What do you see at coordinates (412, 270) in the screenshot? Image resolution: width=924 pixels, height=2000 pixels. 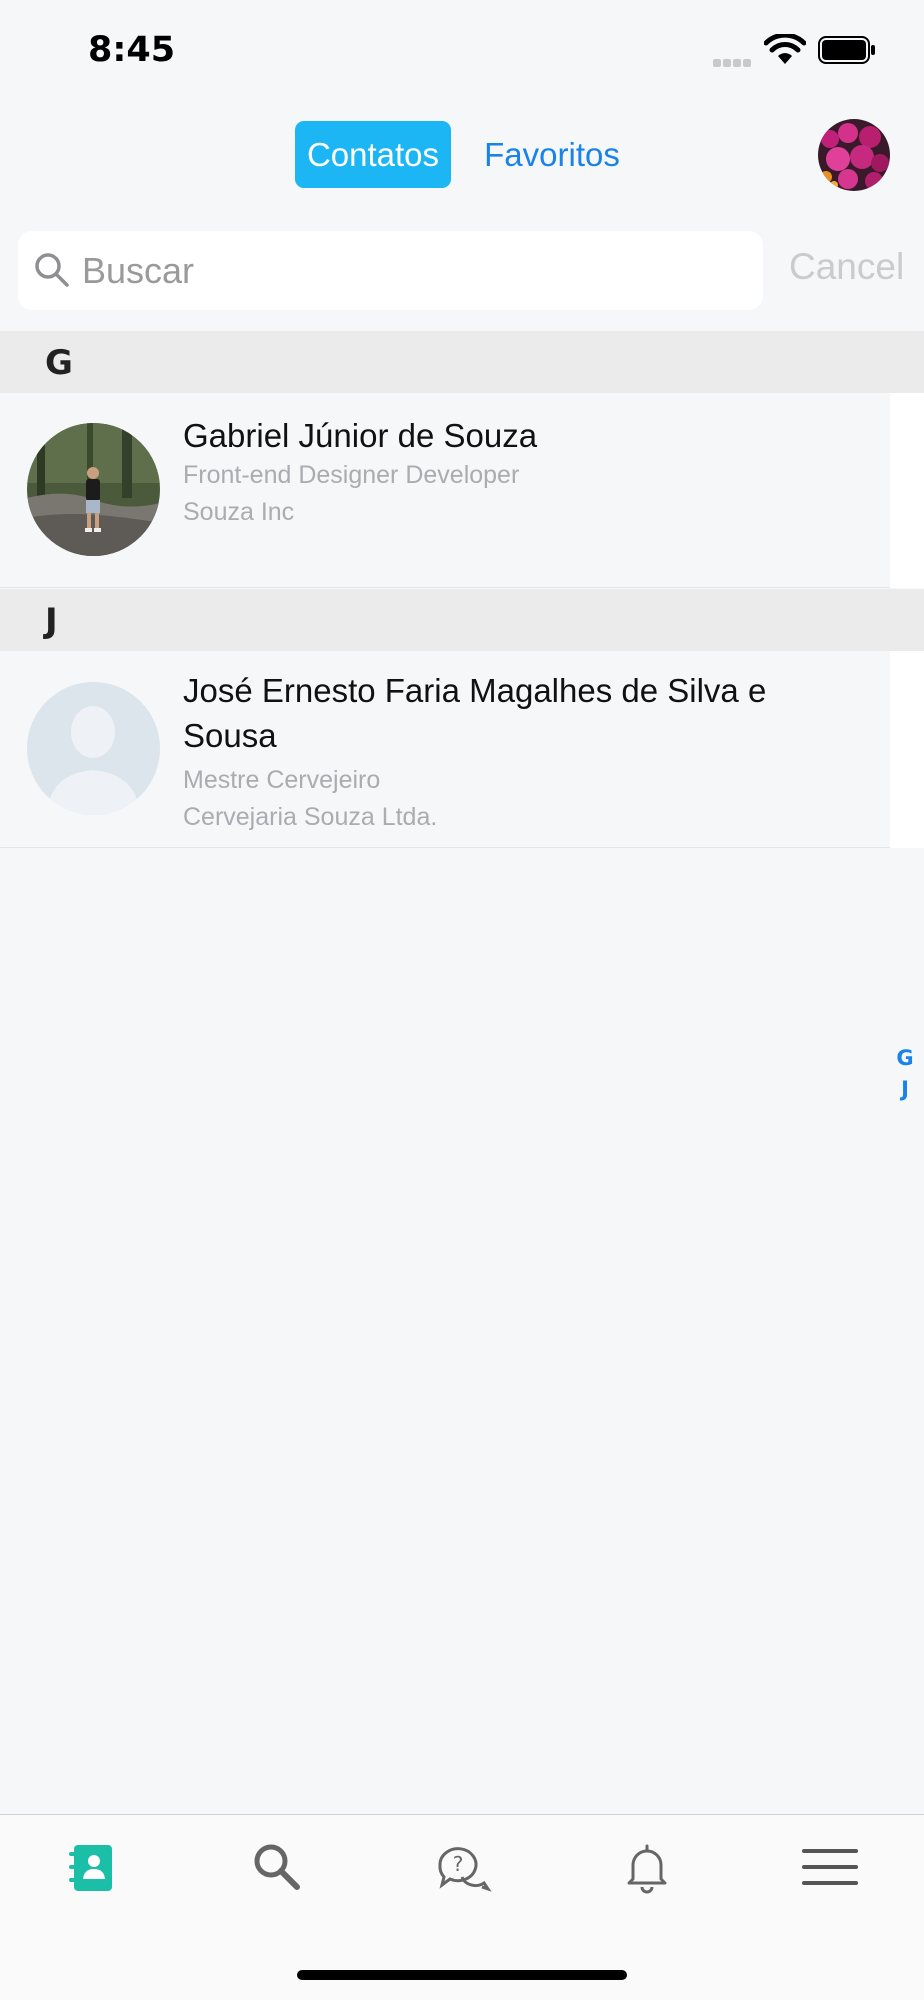 I see `search-input` at bounding box center [412, 270].